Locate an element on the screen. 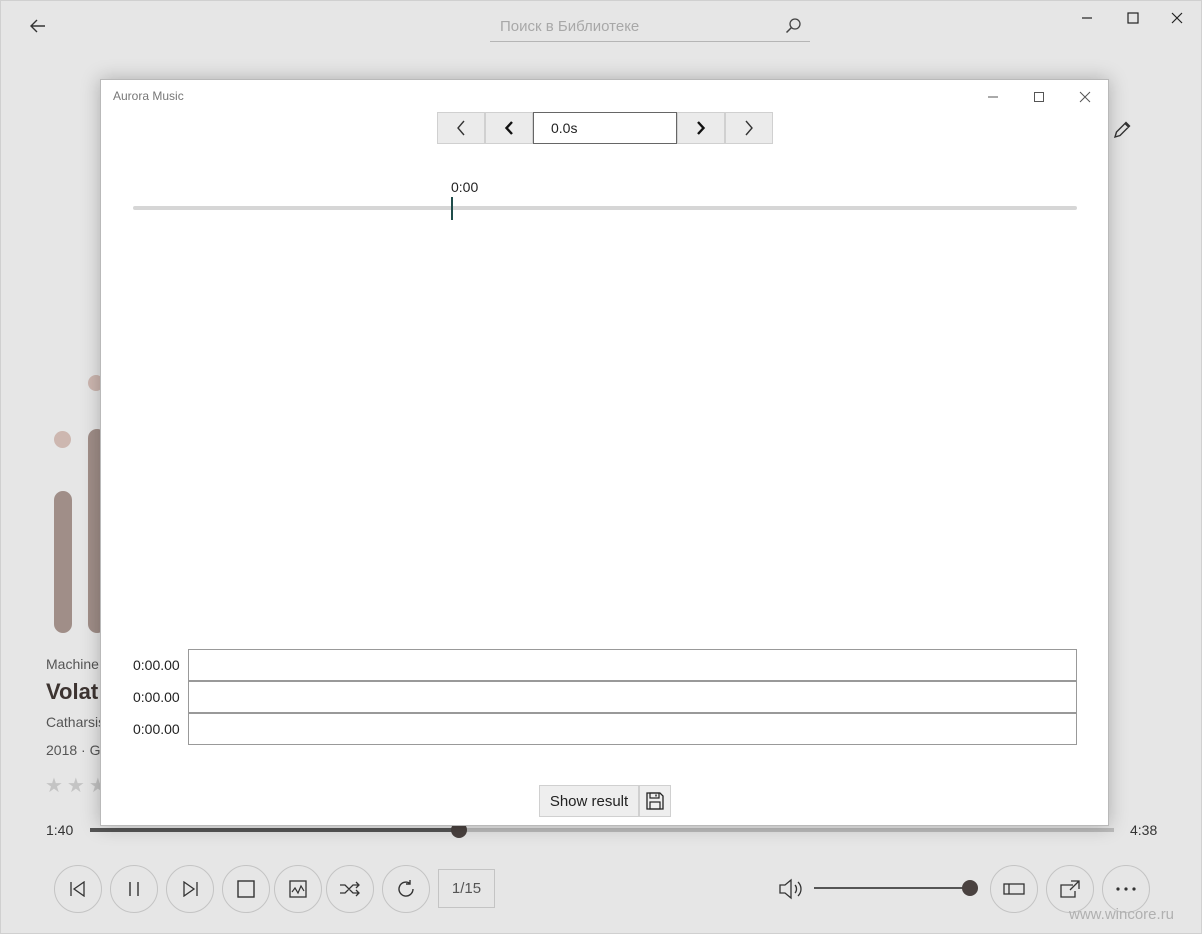 The height and width of the screenshot is (934, 1202). timeline-cursor is located at coordinates (452, 208).